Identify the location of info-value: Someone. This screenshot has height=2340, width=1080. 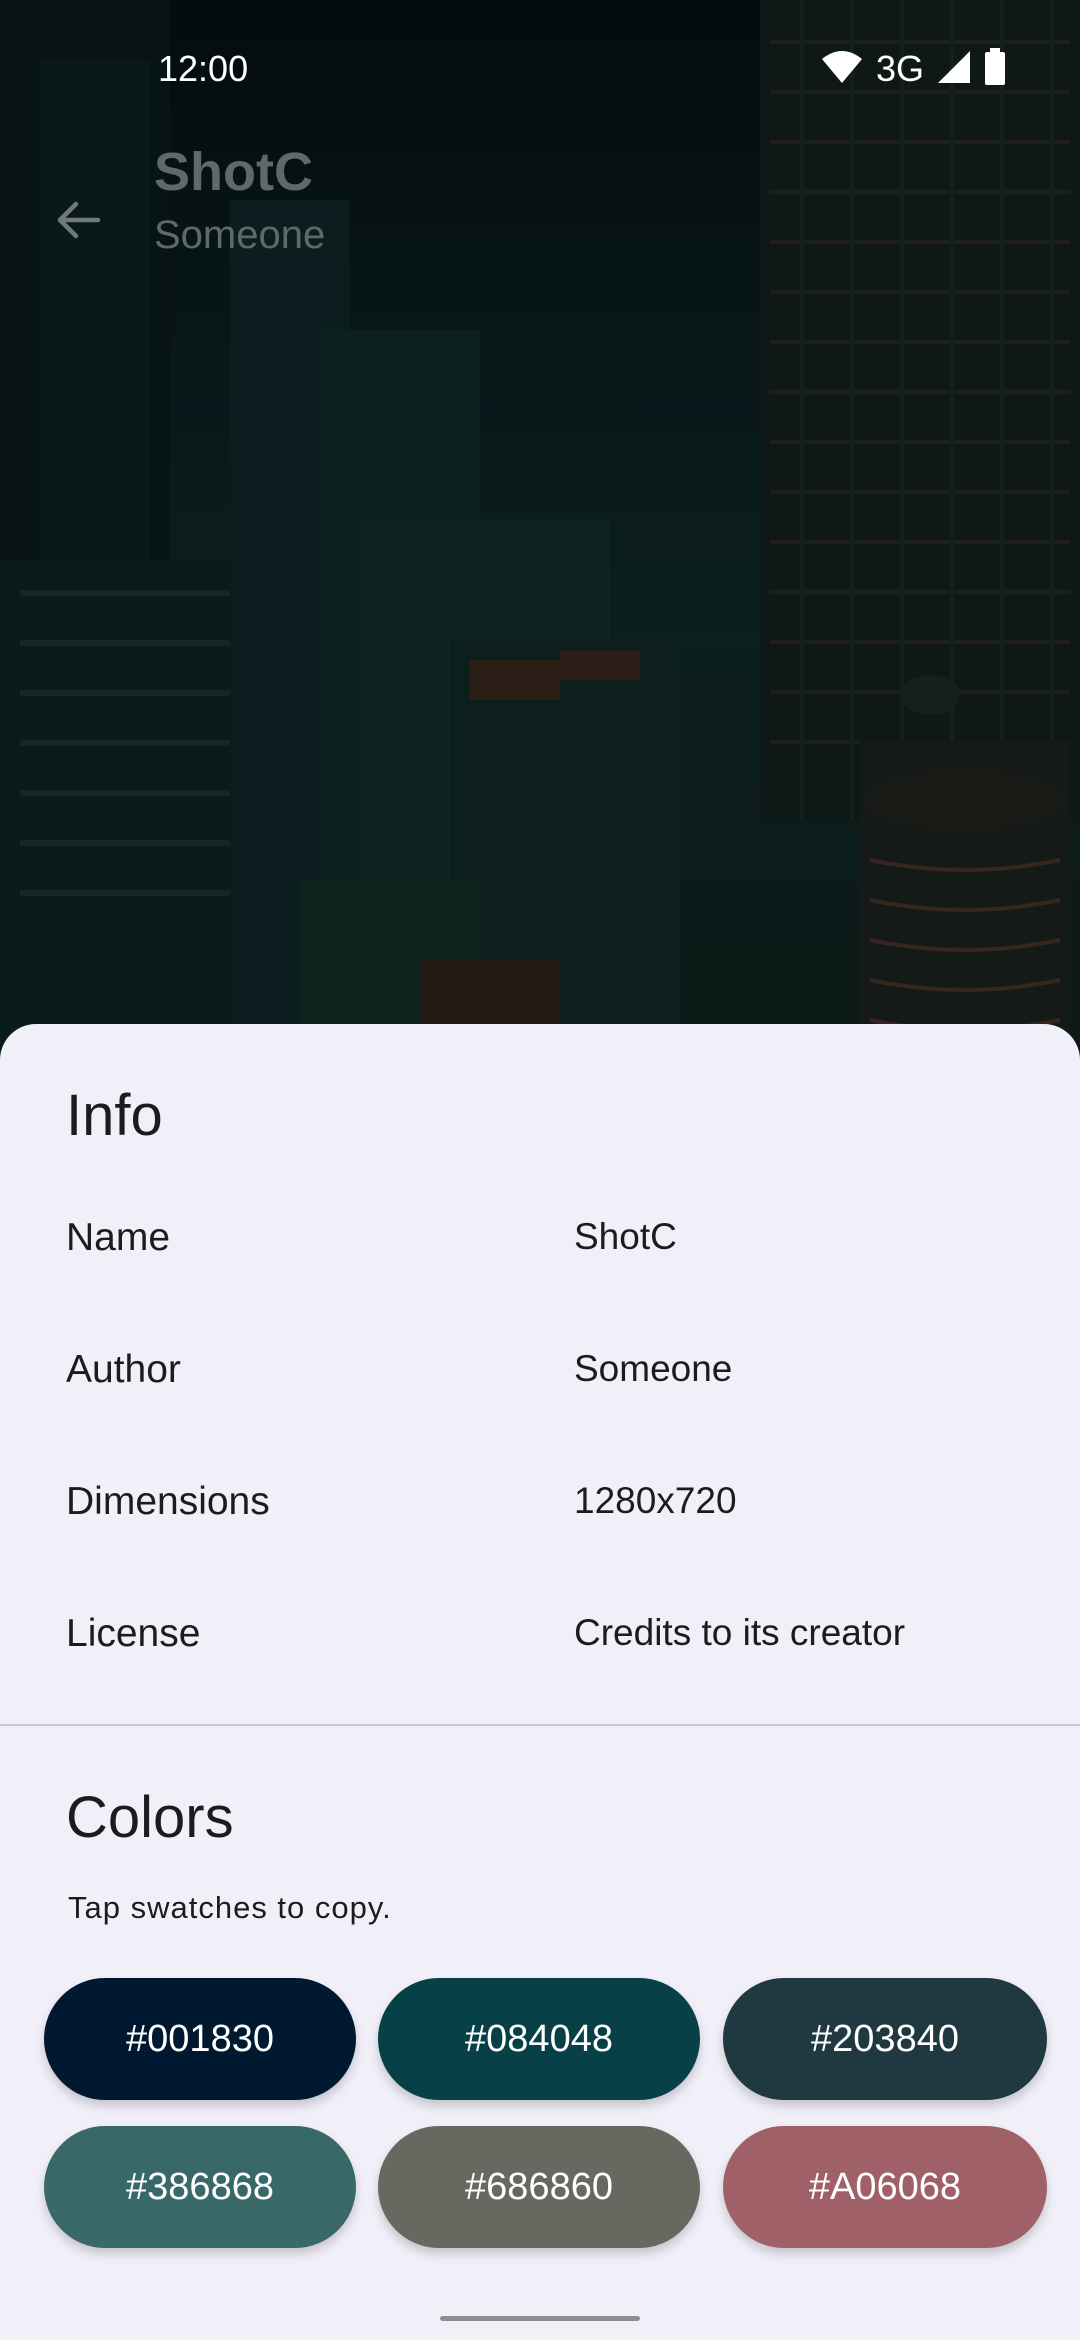
(653, 1368).